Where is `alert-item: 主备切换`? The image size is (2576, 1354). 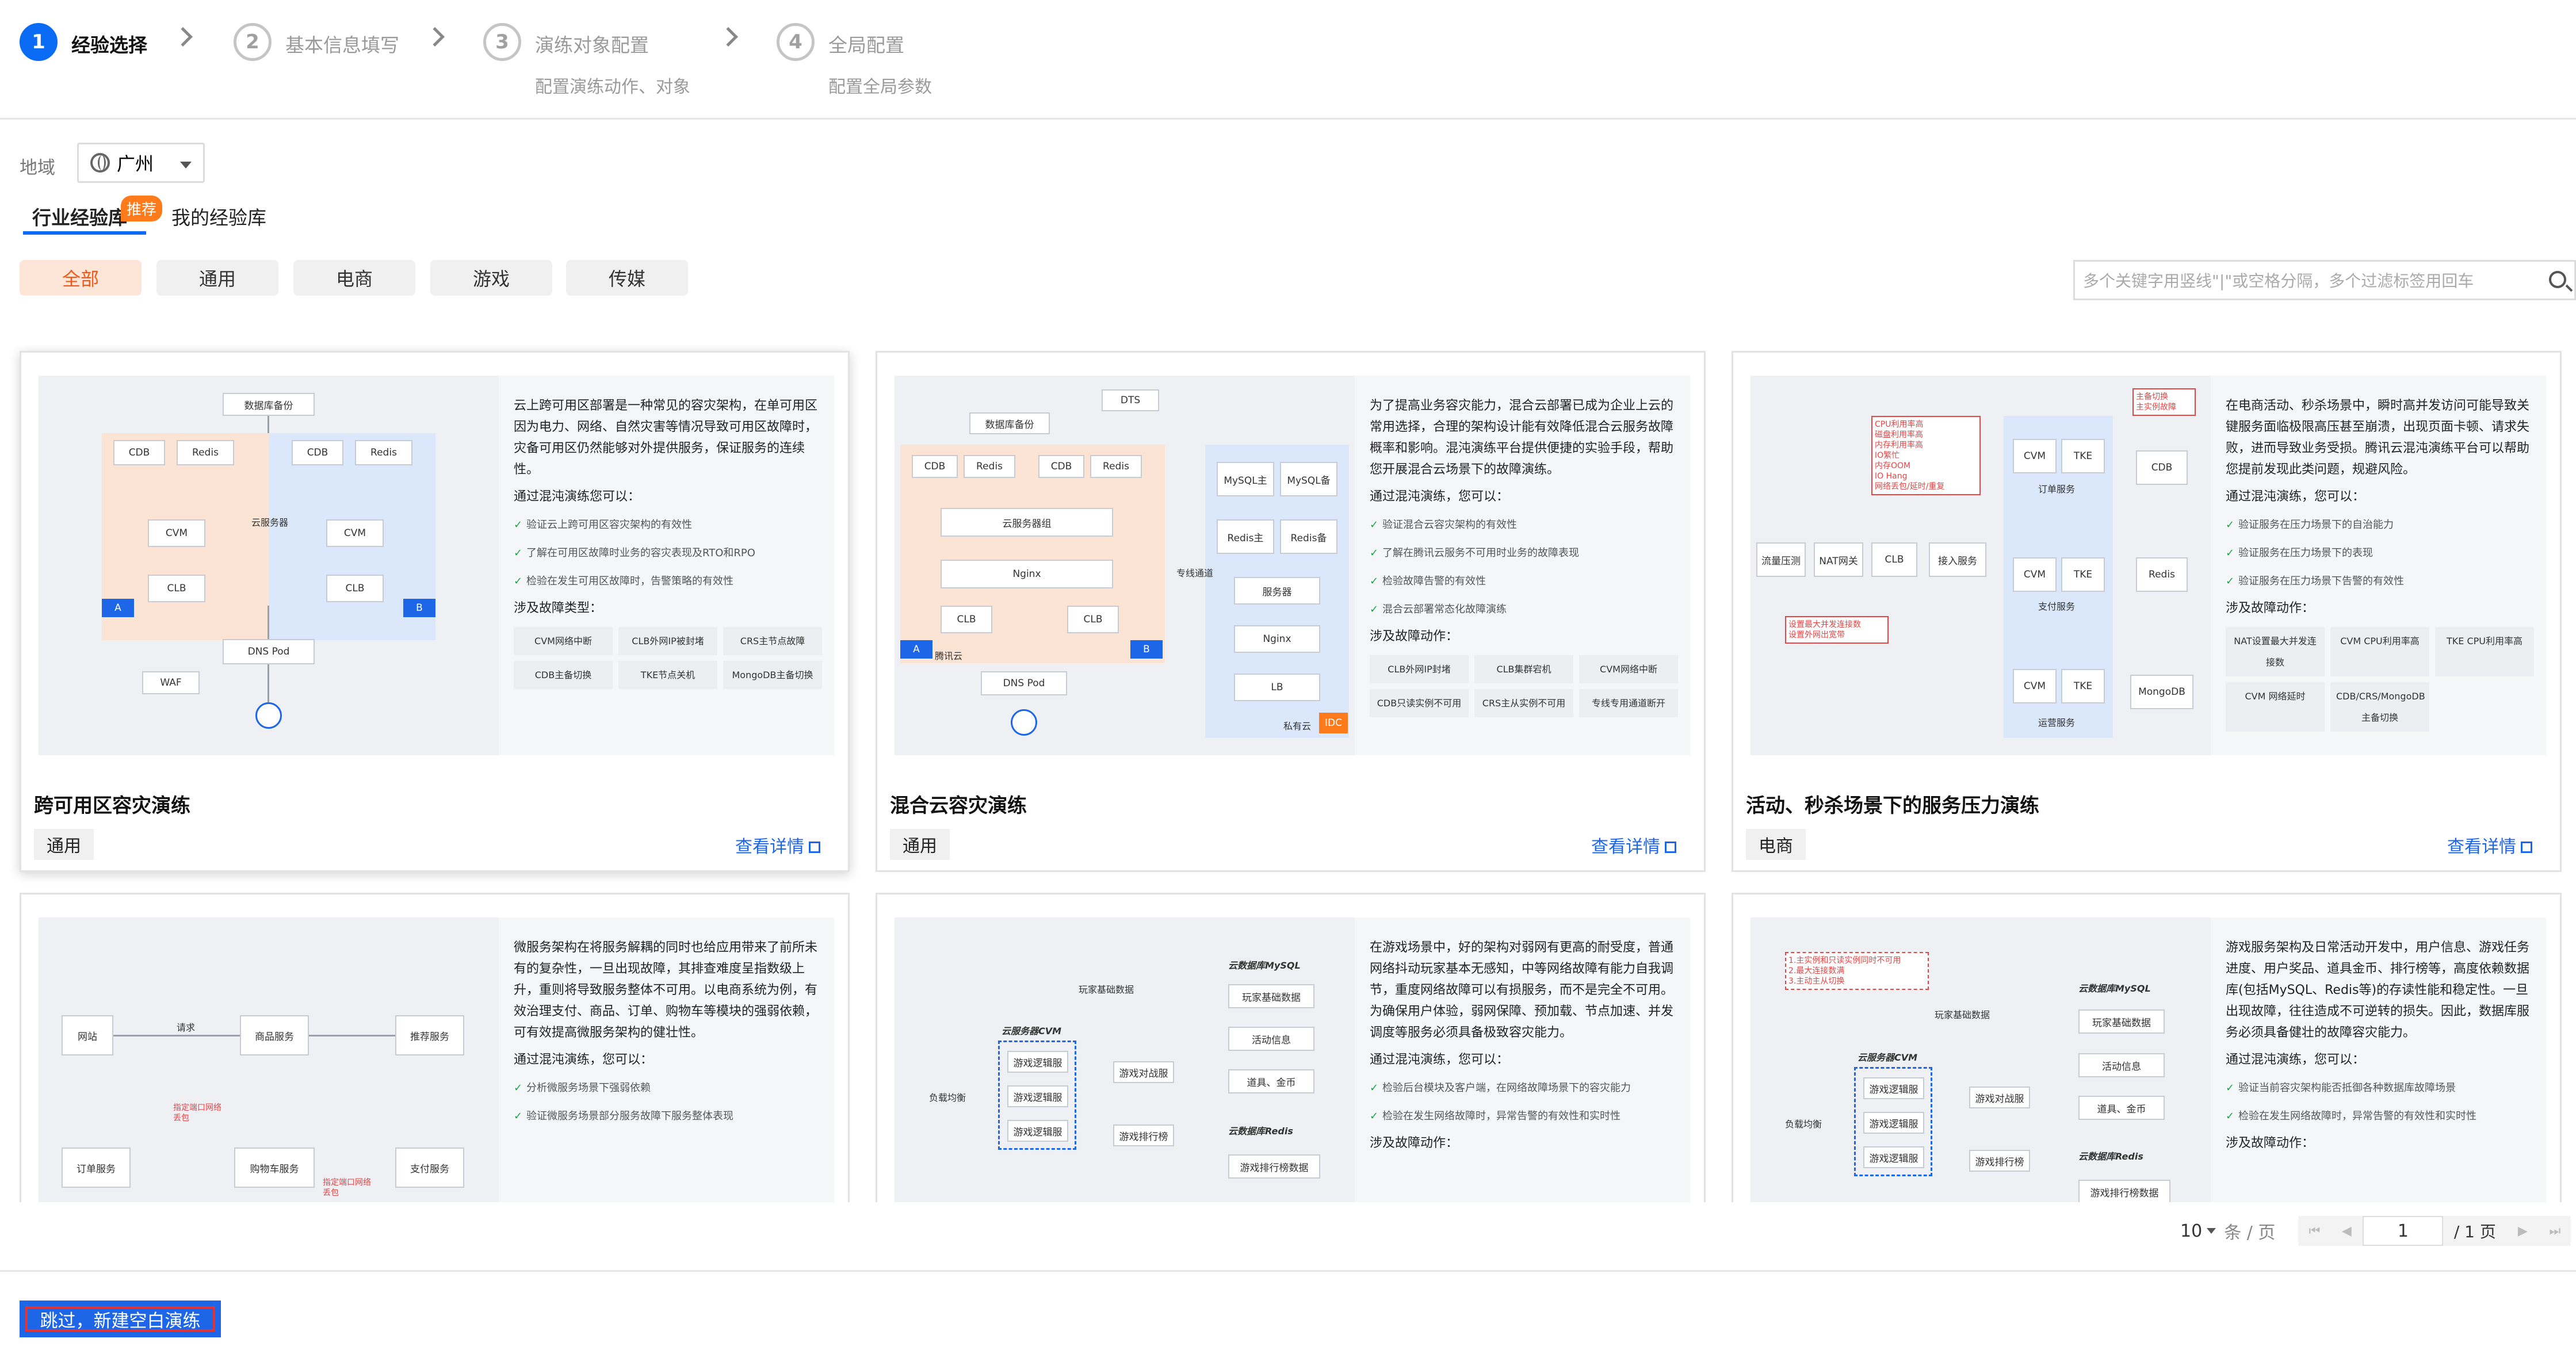
alert-item: 主备切换 is located at coordinates (2152, 396).